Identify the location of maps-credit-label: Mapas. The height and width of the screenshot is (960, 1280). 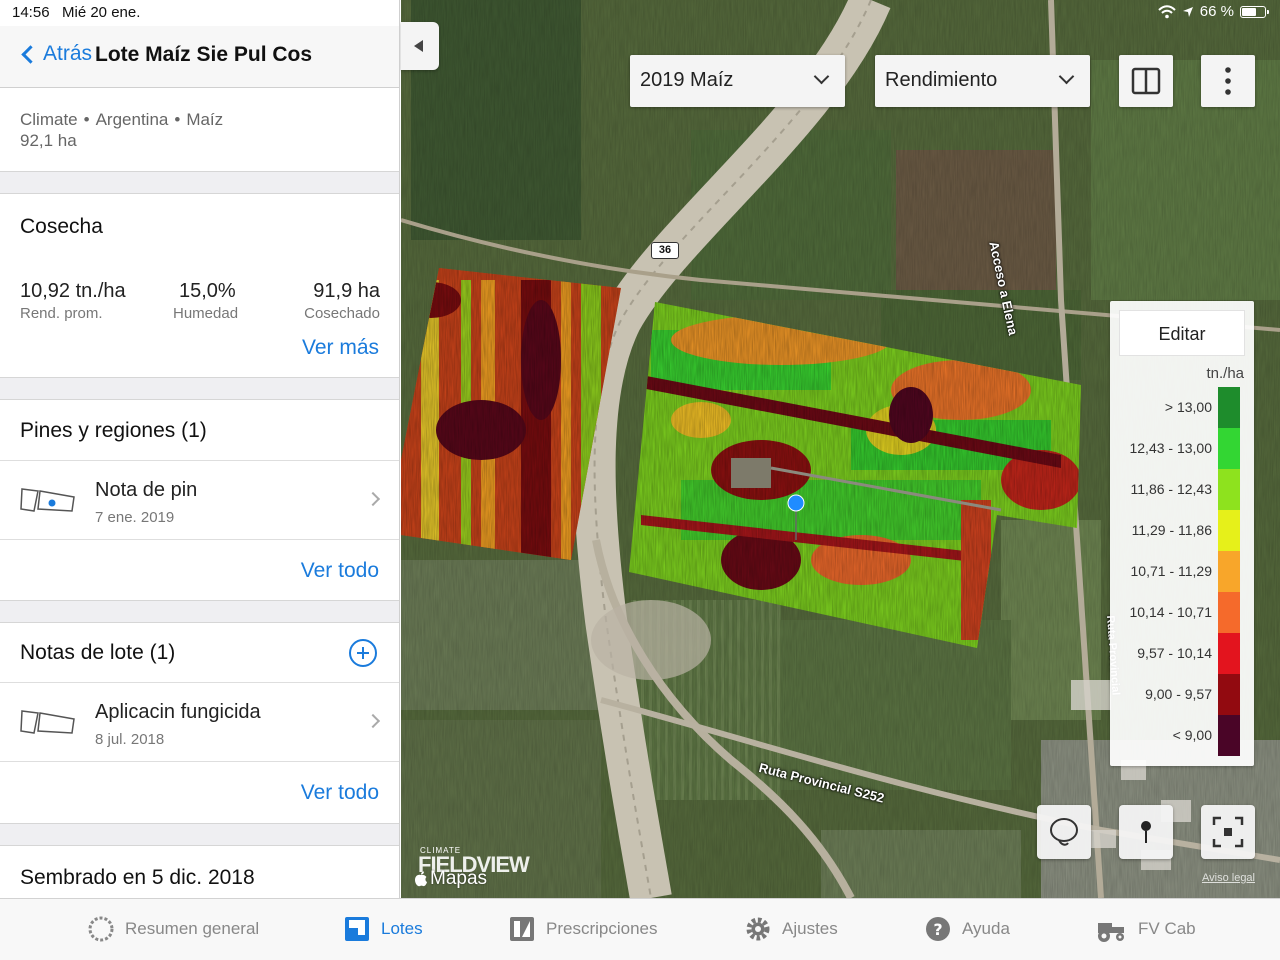
(459, 878).